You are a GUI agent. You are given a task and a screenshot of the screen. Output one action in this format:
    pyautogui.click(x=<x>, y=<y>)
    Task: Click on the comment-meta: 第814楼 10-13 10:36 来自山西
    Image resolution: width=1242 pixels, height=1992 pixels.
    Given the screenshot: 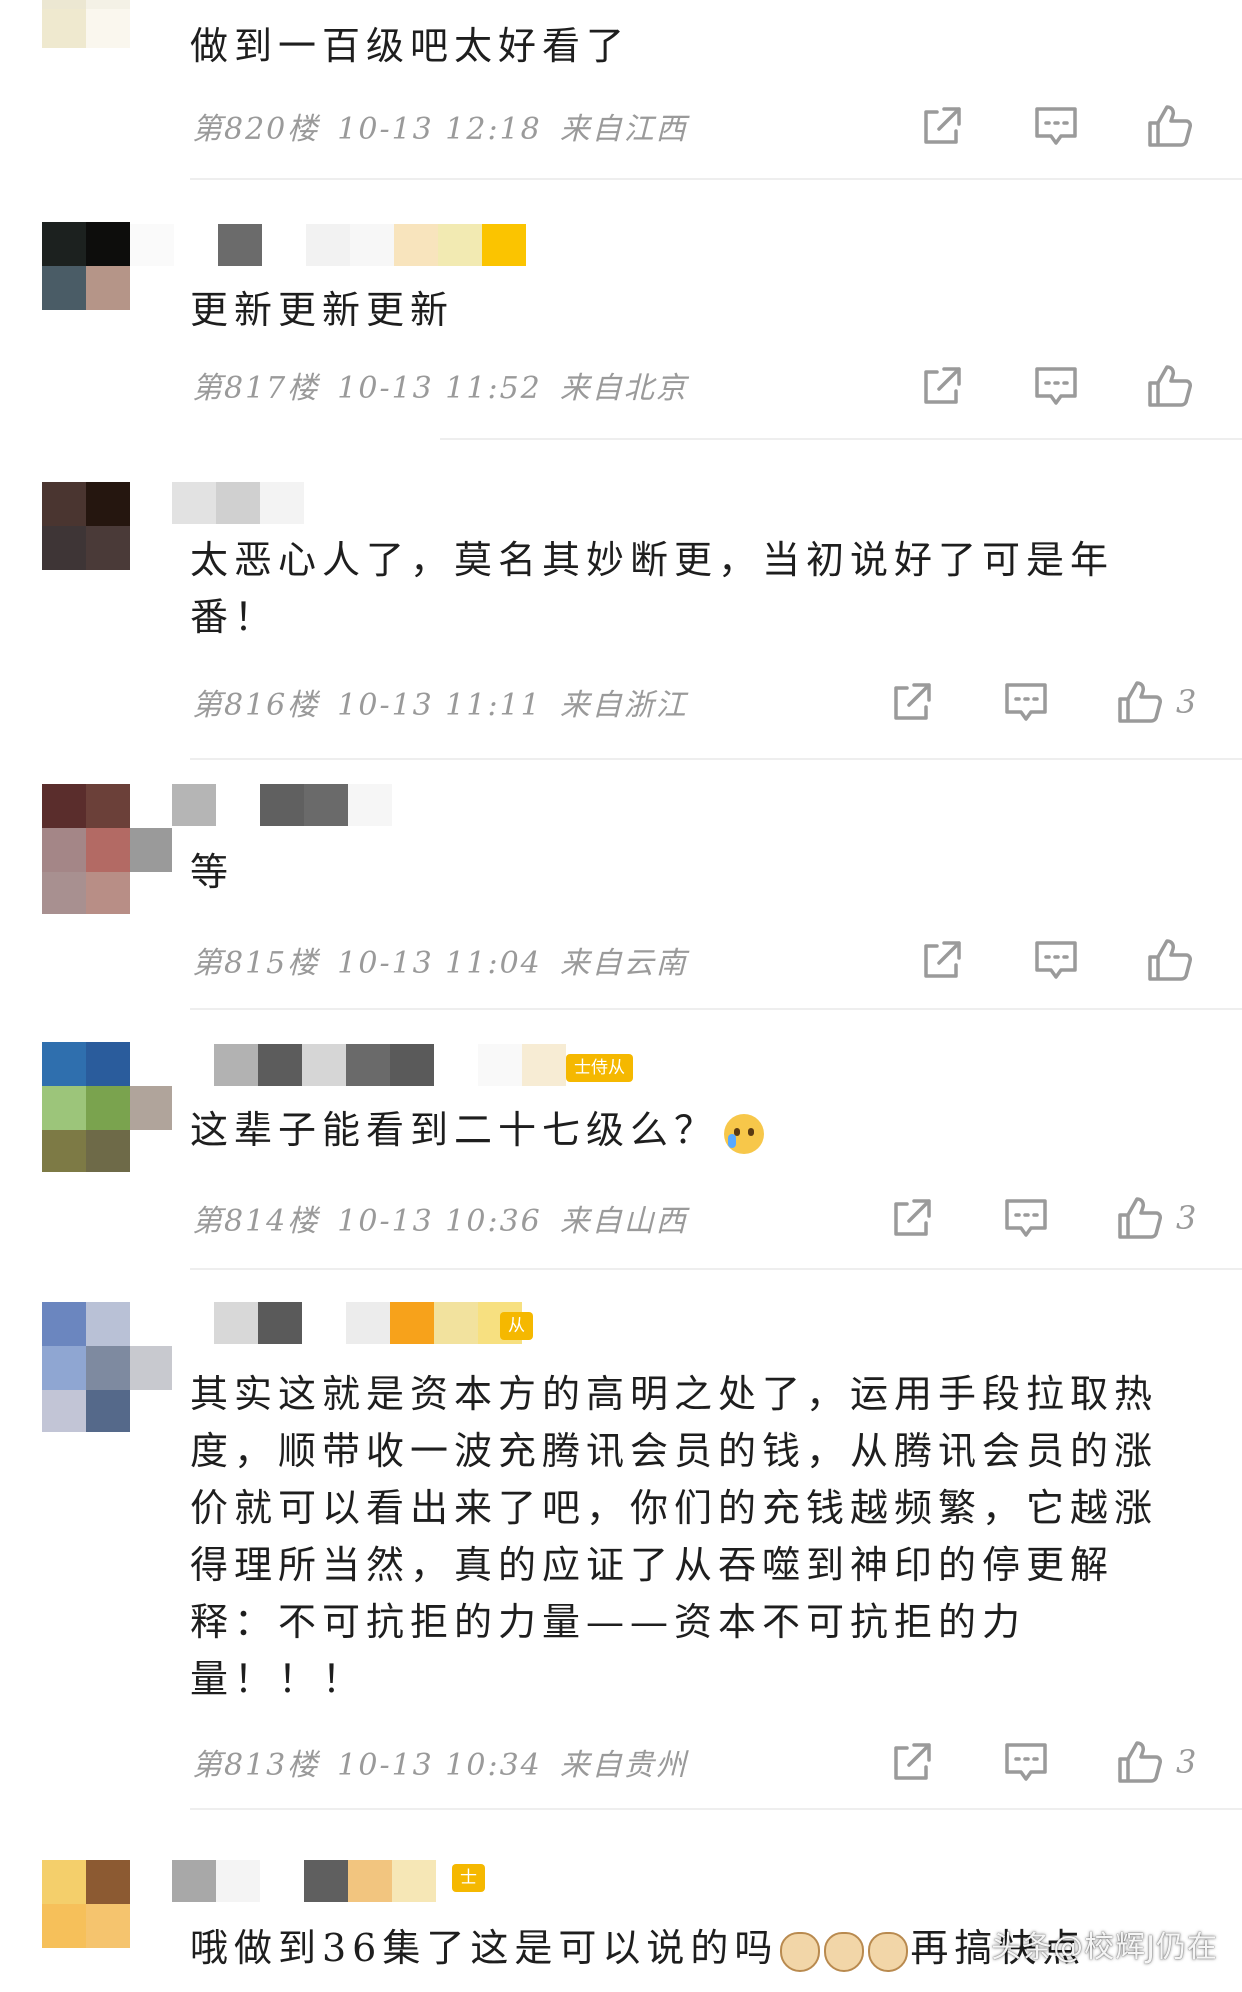 What is the action you would take?
    pyautogui.click(x=449, y=1218)
    